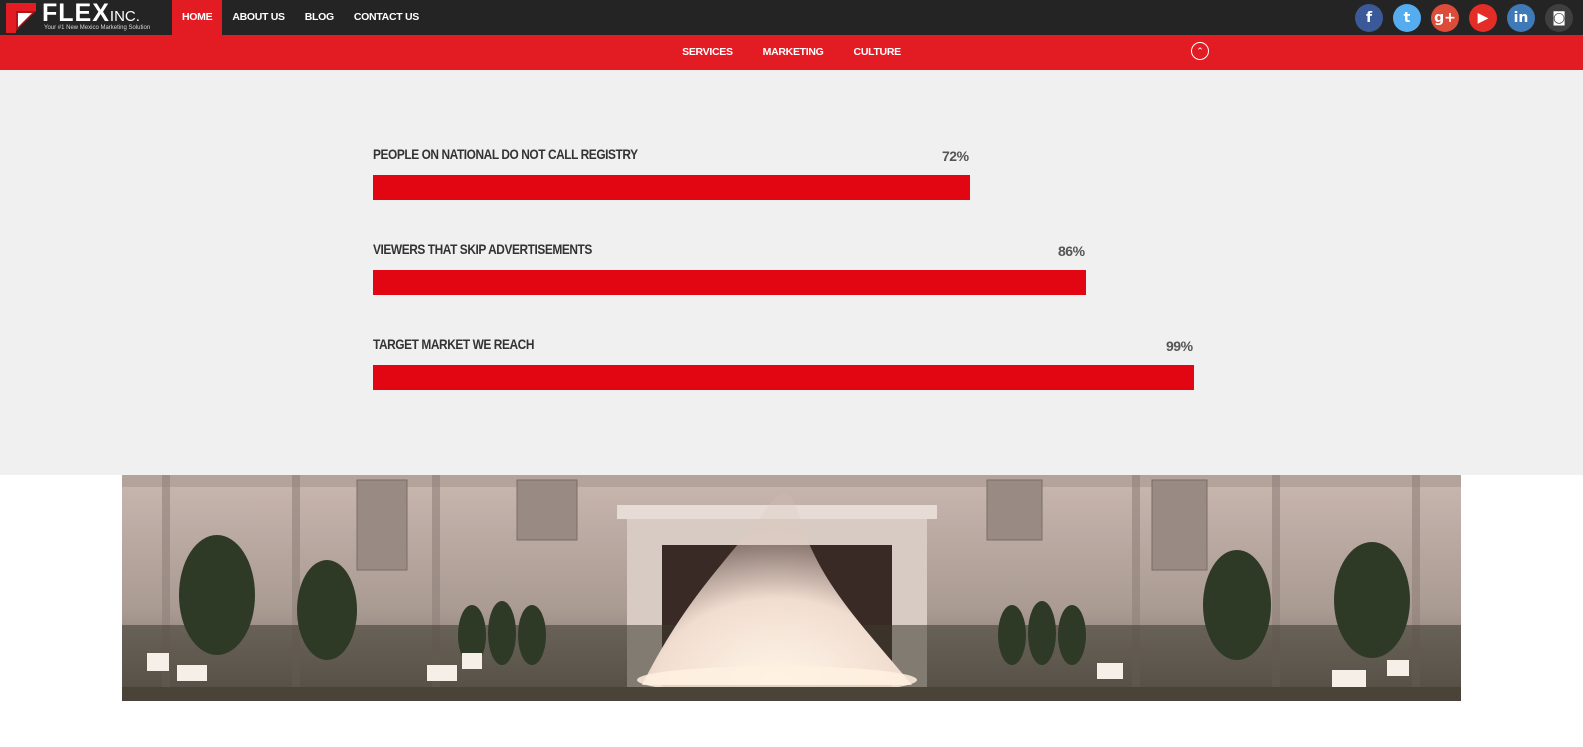 The width and height of the screenshot is (1583, 747). I want to click on subnav-services: SERVICES, so click(707, 52).